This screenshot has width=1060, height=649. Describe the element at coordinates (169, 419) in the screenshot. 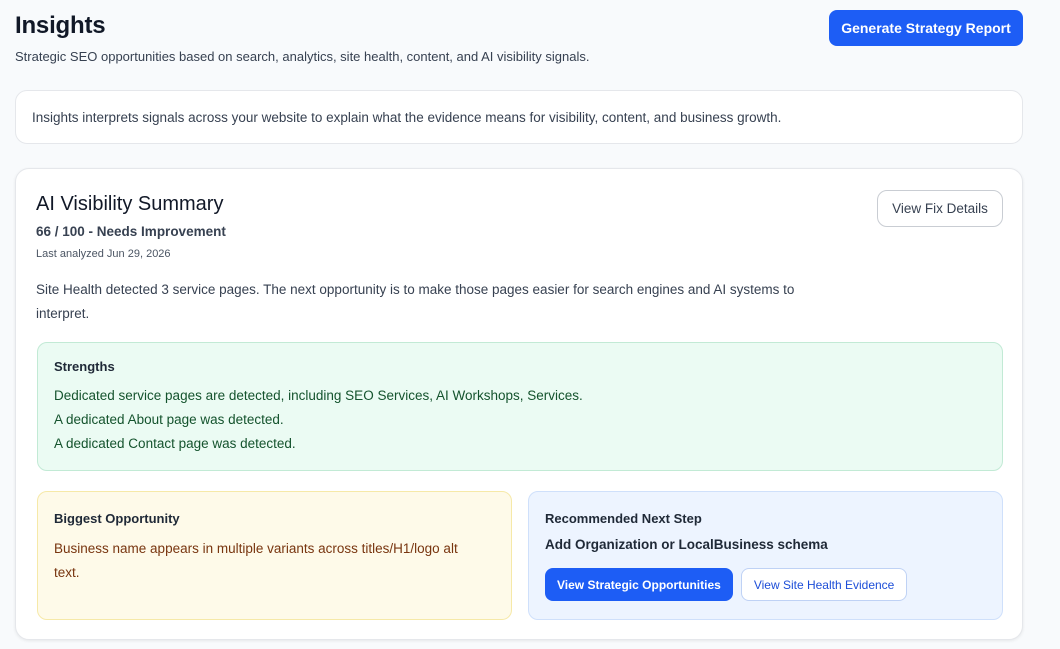

I see `strength-item: A dedicated About page was detected.` at that location.